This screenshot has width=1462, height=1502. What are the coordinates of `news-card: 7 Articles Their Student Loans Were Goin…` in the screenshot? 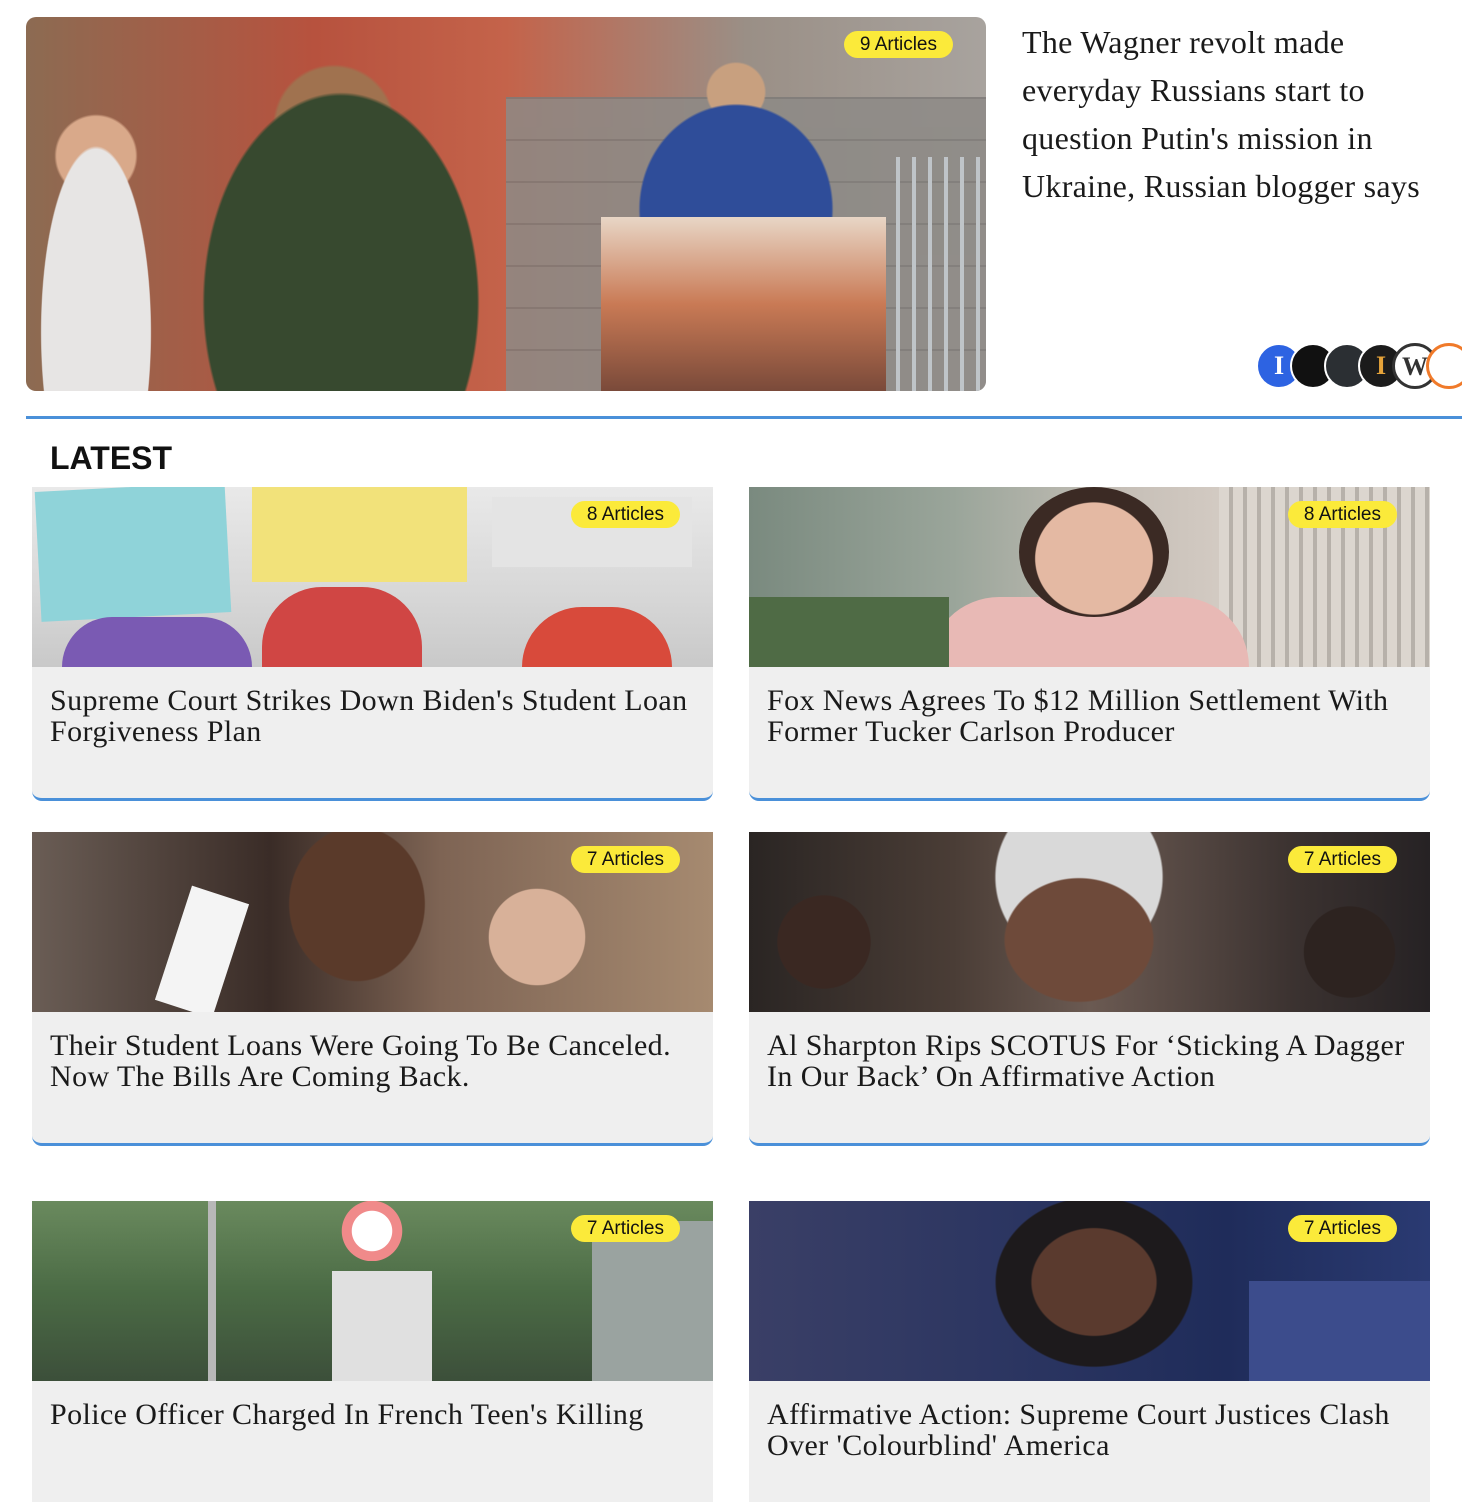 It's located at (372, 989).